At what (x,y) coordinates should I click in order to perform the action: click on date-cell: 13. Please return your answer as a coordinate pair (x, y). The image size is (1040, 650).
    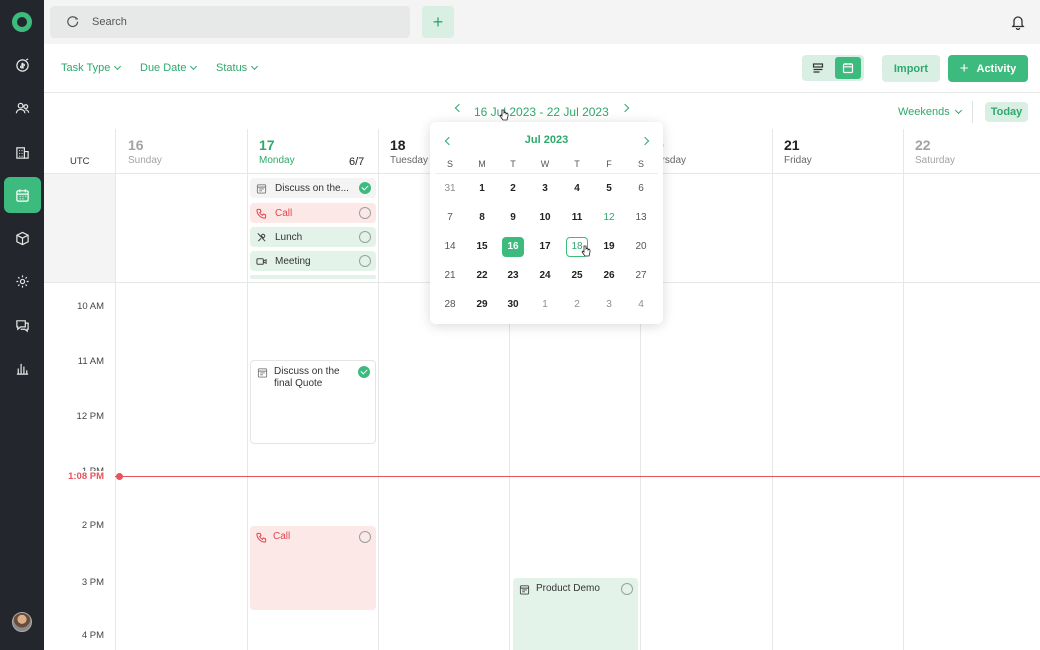
    Looking at the image, I should click on (641, 218).